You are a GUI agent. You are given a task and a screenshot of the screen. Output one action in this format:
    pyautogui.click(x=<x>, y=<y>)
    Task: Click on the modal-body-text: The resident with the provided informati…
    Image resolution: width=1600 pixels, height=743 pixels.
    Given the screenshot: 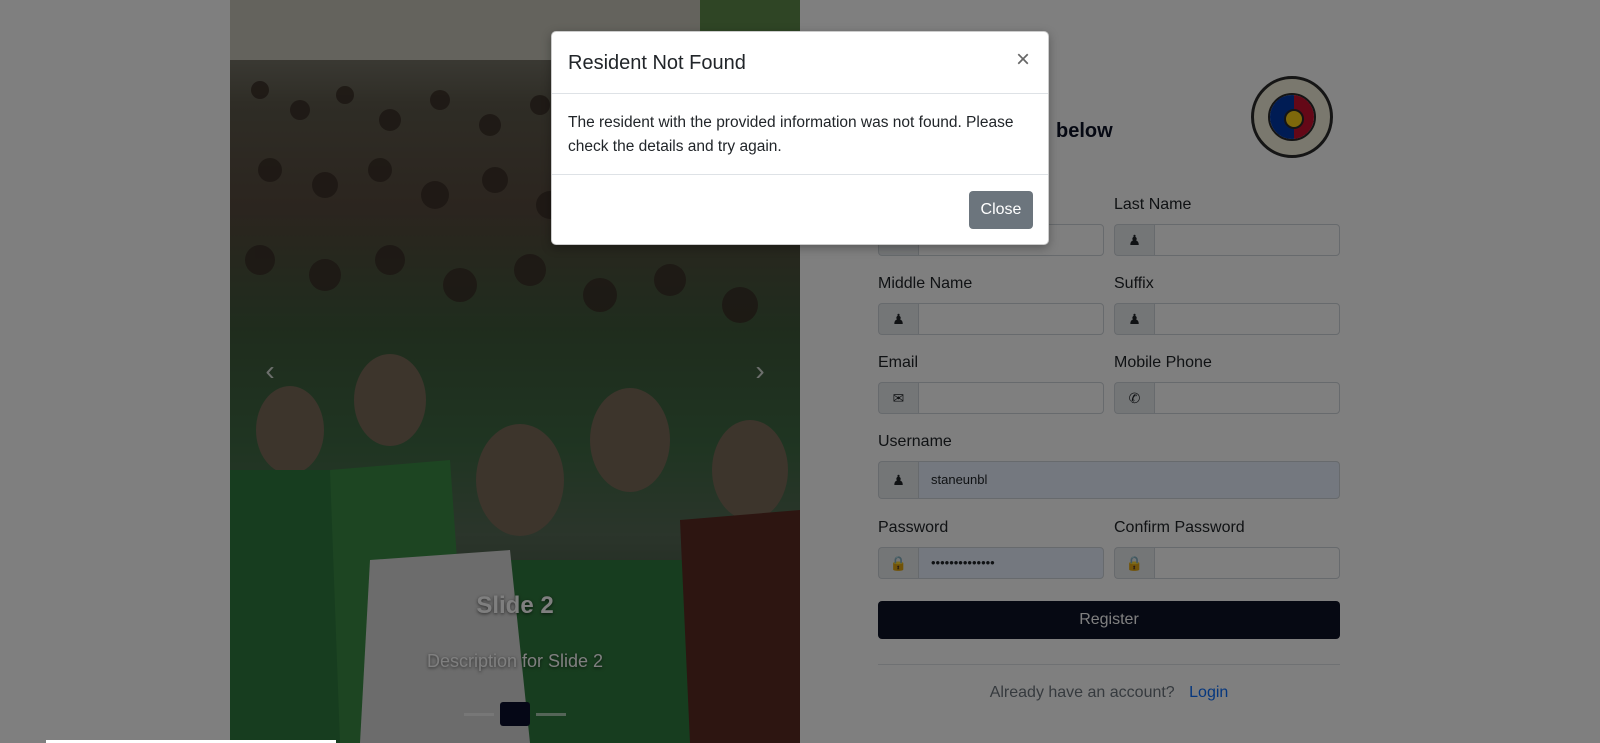 What is the action you would take?
    pyautogui.click(x=791, y=134)
    